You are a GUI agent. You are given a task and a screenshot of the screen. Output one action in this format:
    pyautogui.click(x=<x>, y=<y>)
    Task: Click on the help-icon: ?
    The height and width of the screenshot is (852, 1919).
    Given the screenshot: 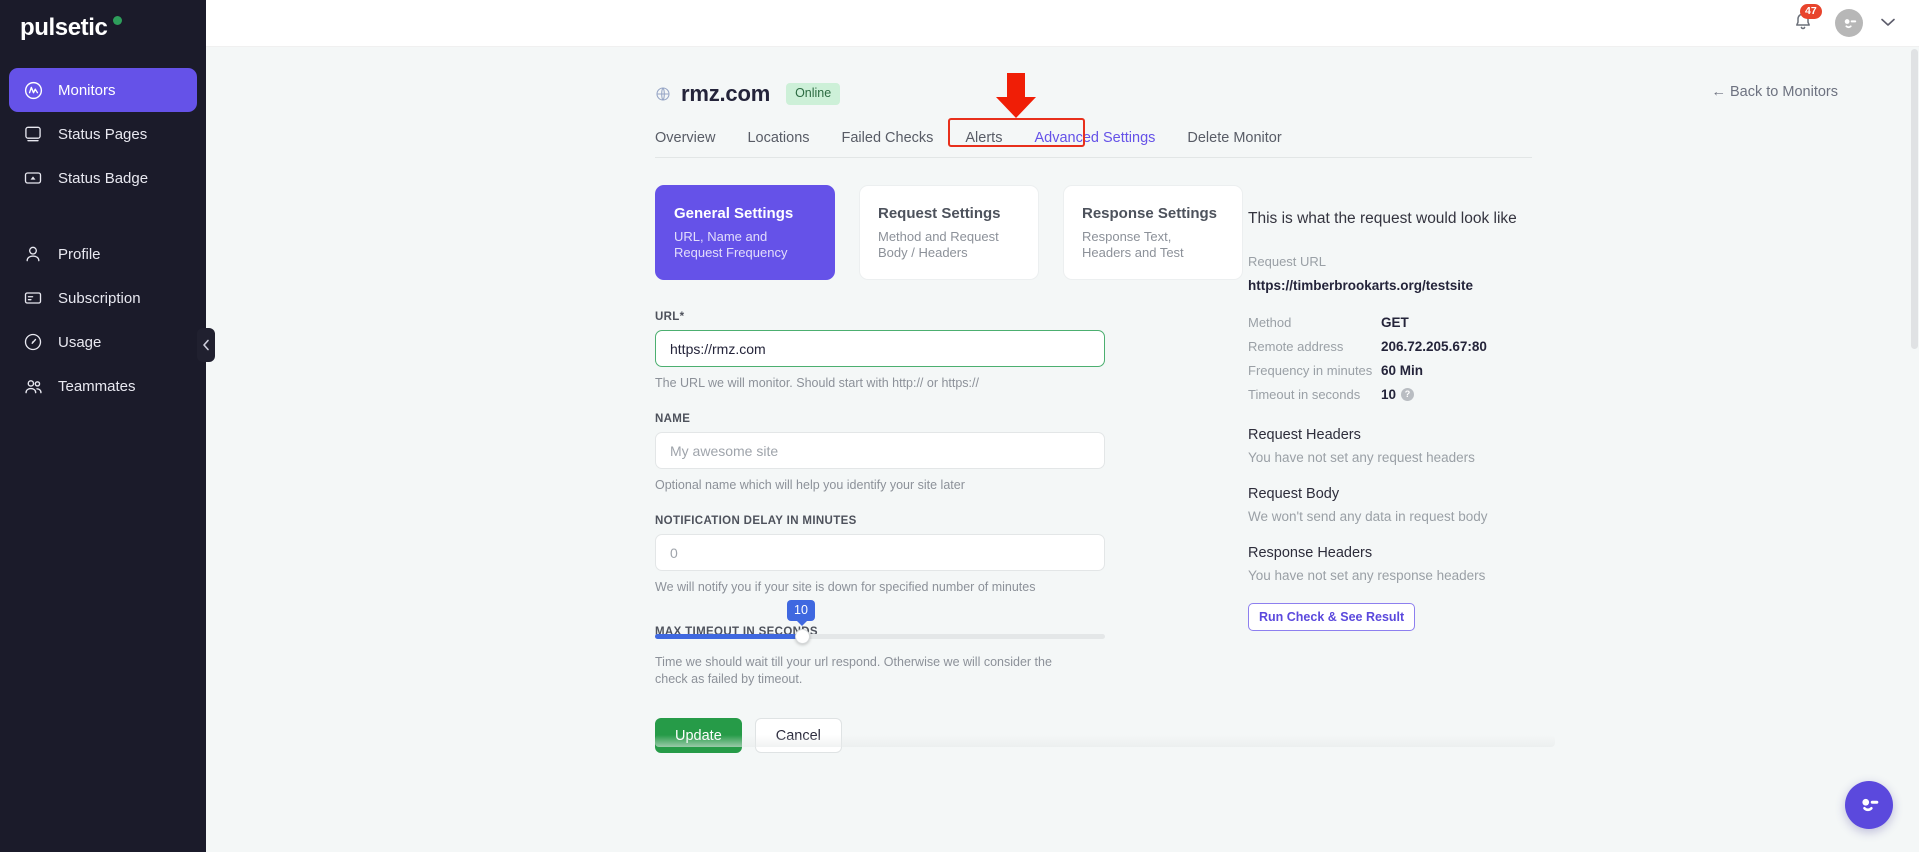 What is the action you would take?
    pyautogui.click(x=1408, y=394)
    